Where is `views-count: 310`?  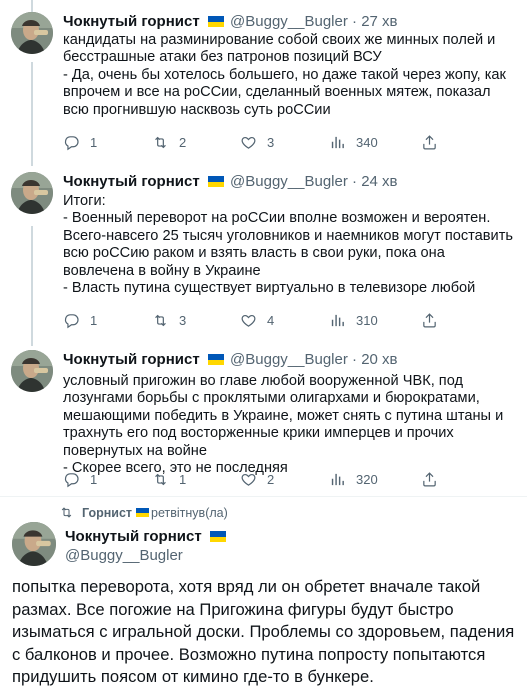
views-count: 310 is located at coordinates (367, 320).